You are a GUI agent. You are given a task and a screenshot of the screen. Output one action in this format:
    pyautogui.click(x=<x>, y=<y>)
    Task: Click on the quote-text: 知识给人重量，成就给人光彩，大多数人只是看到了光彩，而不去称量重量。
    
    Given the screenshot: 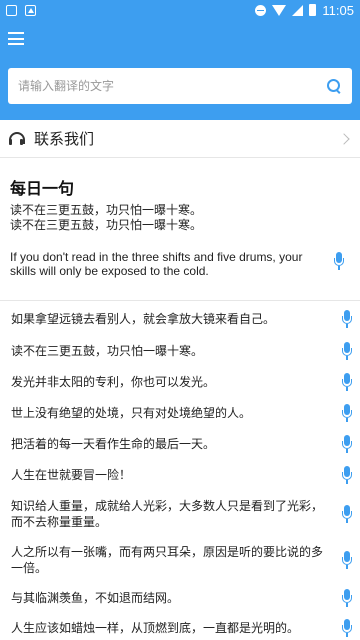 What is the action you would take?
    pyautogui.click(x=167, y=514)
    